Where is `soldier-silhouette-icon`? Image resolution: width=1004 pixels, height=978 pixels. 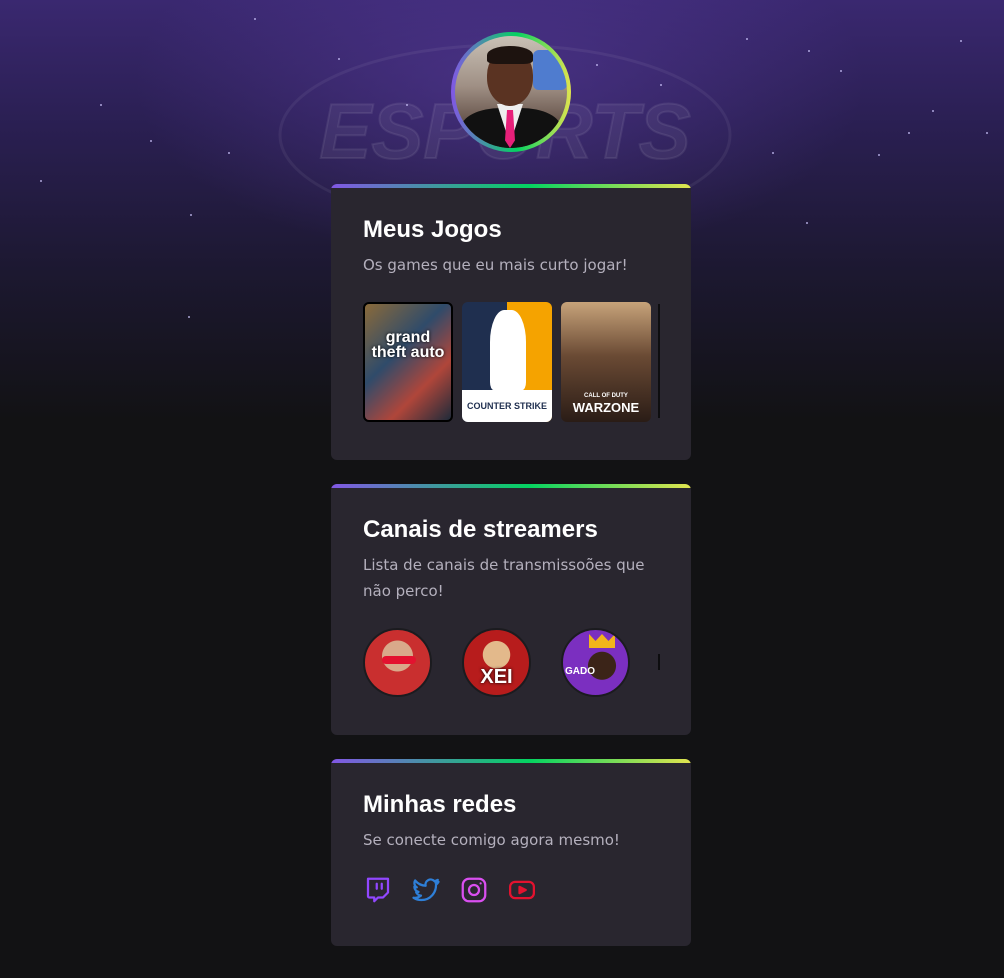 soldier-silhouette-icon is located at coordinates (508, 350).